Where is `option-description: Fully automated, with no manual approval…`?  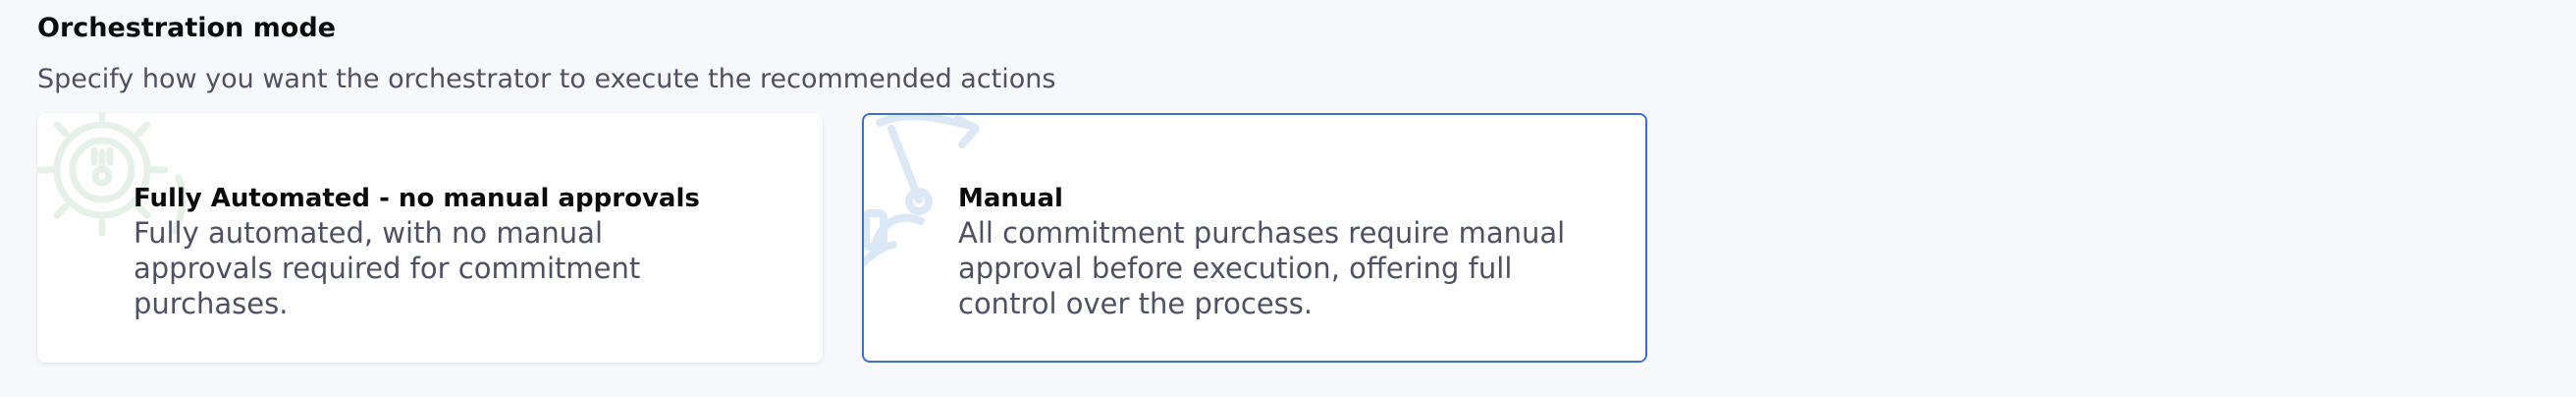
option-description: Fully automated, with no manual approval… is located at coordinates (387, 268).